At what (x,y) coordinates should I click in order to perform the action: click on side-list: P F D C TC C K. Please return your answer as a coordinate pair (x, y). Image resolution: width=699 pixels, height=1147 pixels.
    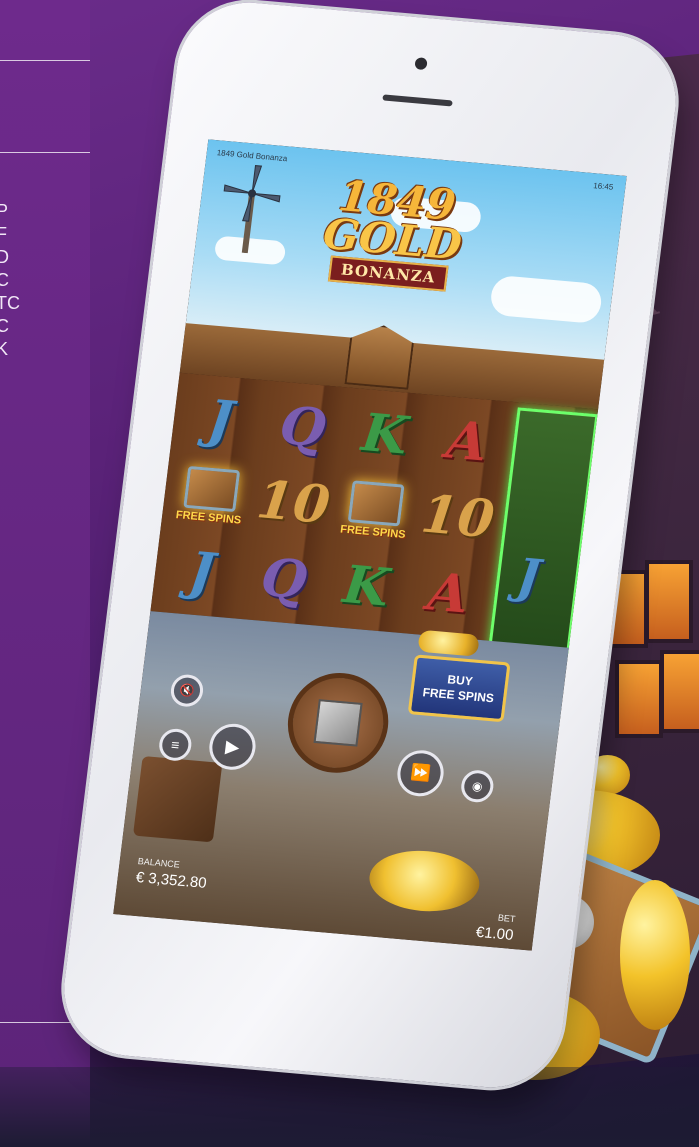
    Looking at the image, I should click on (10, 280).